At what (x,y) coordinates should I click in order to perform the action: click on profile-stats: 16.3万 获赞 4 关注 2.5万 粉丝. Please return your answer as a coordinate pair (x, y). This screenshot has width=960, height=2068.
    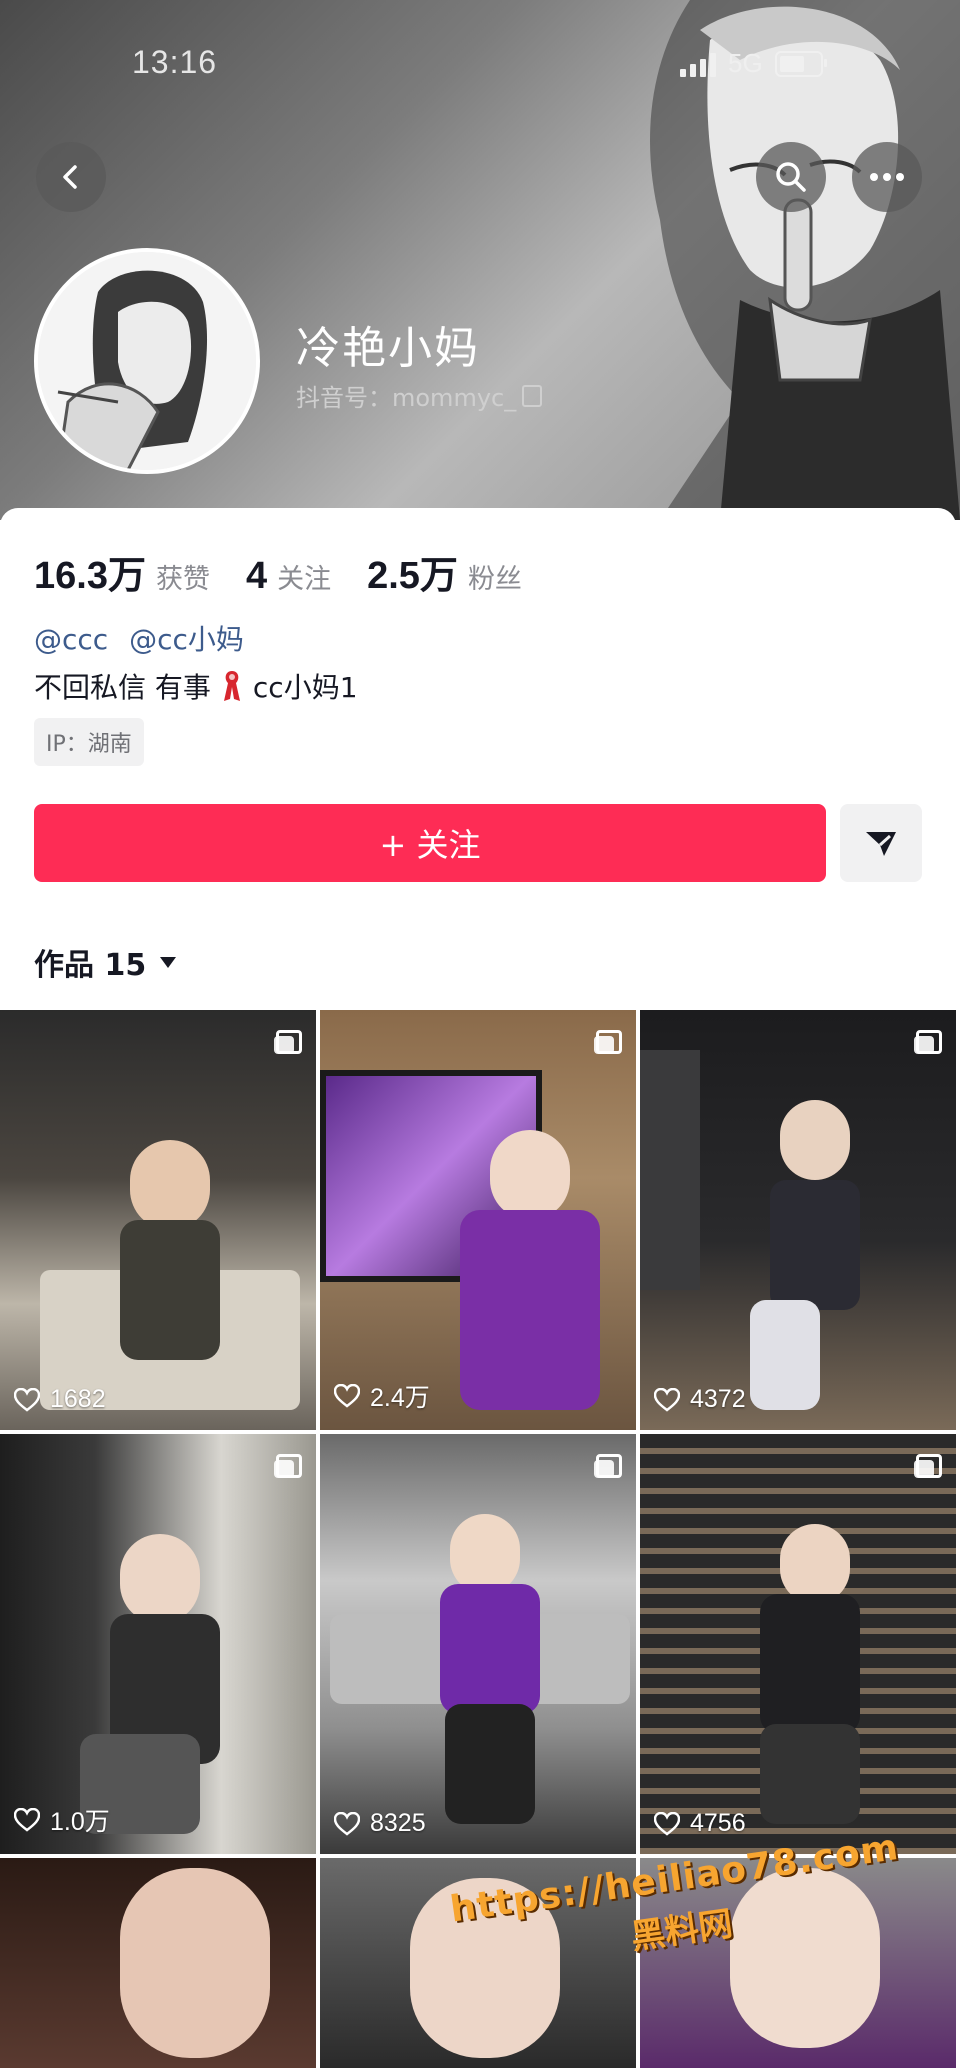
    Looking at the image, I should click on (296, 571).